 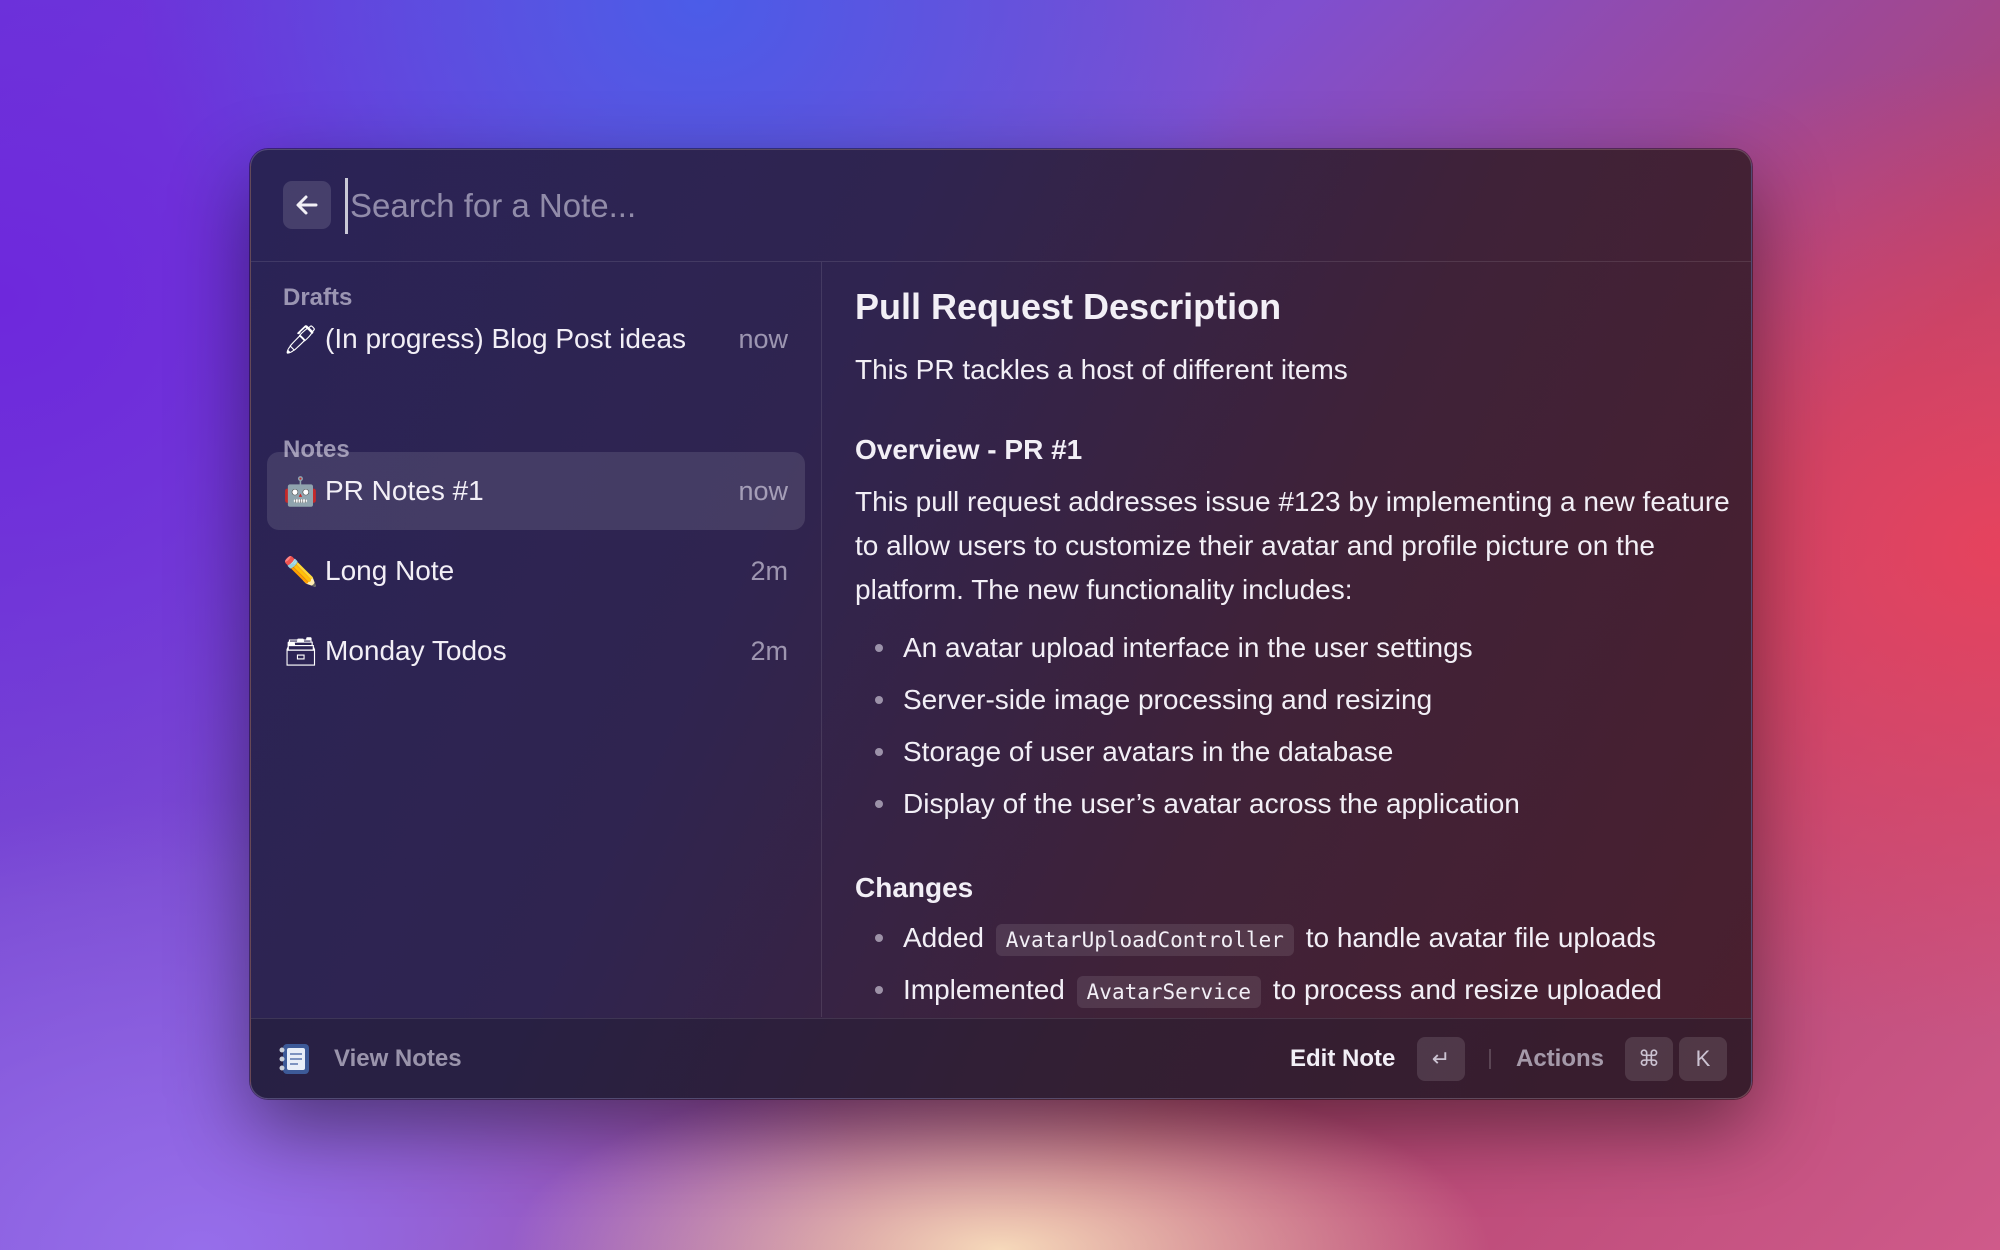 I want to click on list-item-title: PR Notes #1, so click(x=404, y=490).